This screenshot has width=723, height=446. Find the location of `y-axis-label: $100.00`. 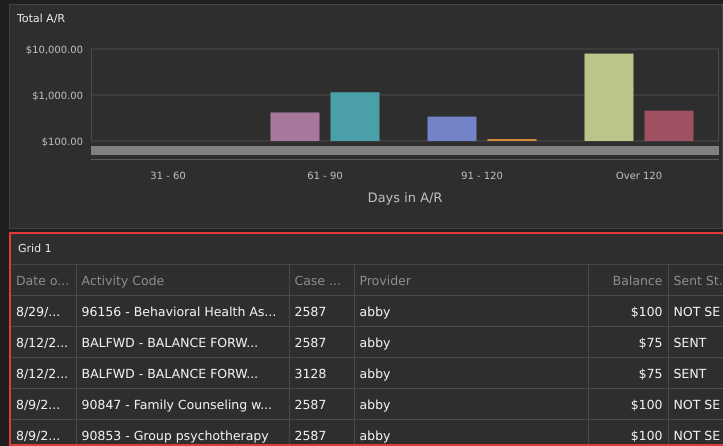

y-axis-label: $100.00 is located at coordinates (62, 142).